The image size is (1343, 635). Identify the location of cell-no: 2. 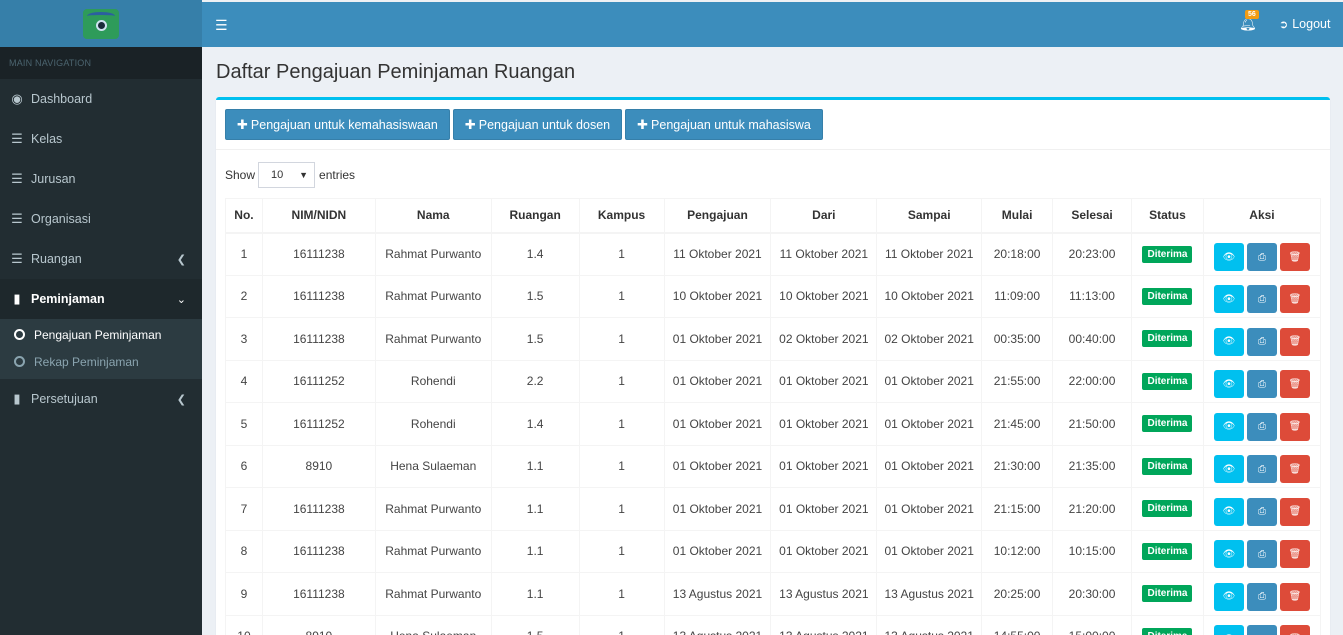
(244, 296).